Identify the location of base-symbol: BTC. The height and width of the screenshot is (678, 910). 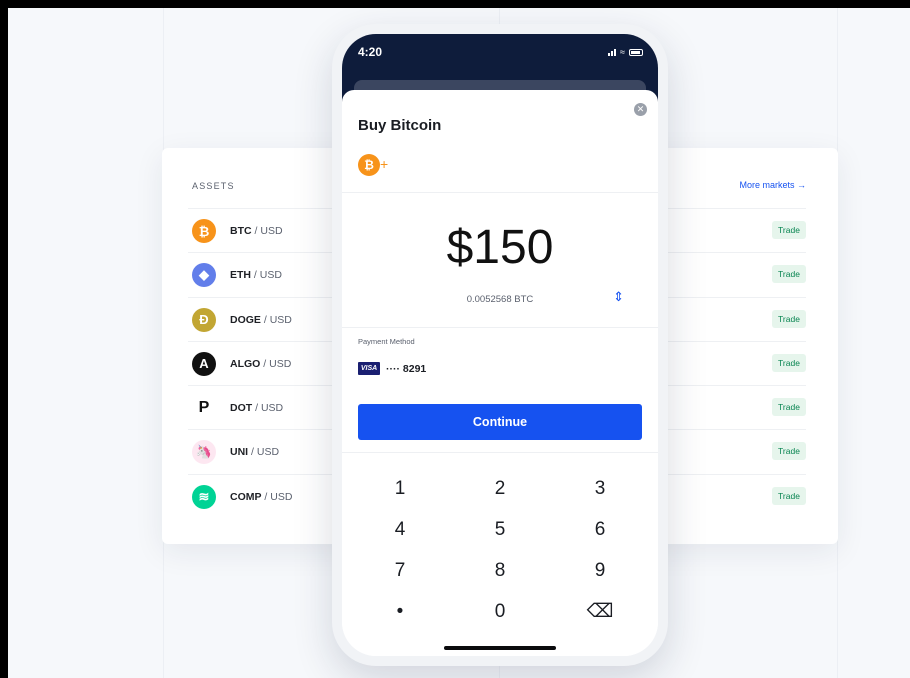
(241, 231).